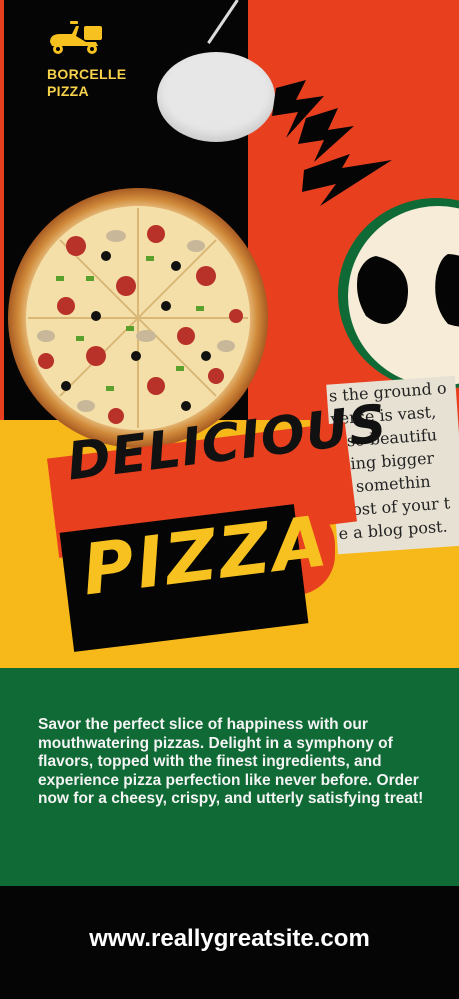 The width and height of the screenshot is (459, 999). Describe the element at coordinates (87, 74) in the screenshot. I see `brand-line-1: BORCELLE` at that location.